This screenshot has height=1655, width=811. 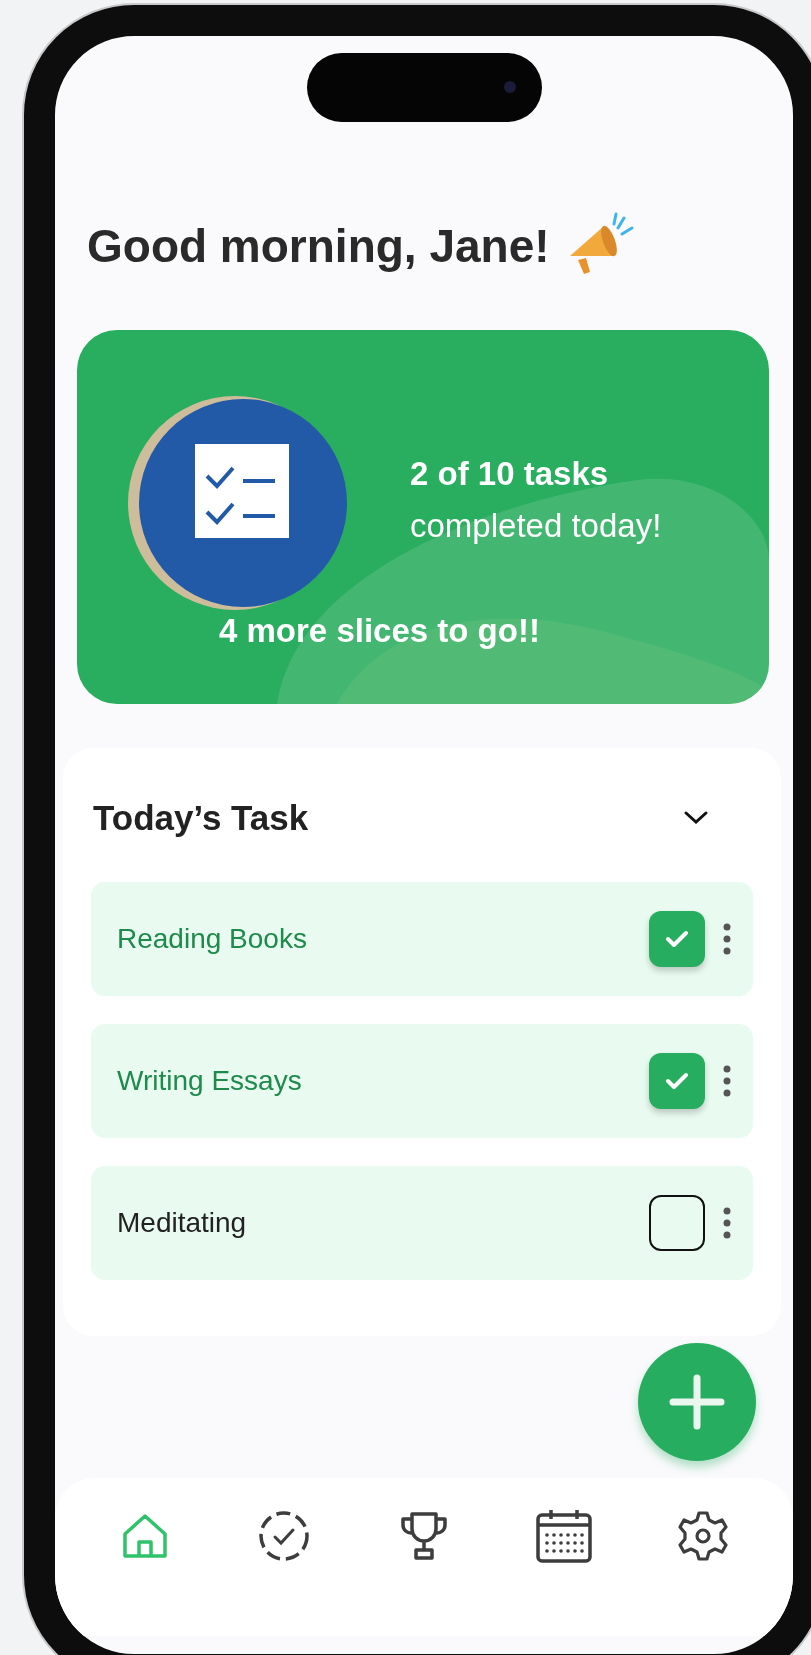 What do you see at coordinates (284, 1536) in the screenshot?
I see `dashed-check-circle-icon` at bounding box center [284, 1536].